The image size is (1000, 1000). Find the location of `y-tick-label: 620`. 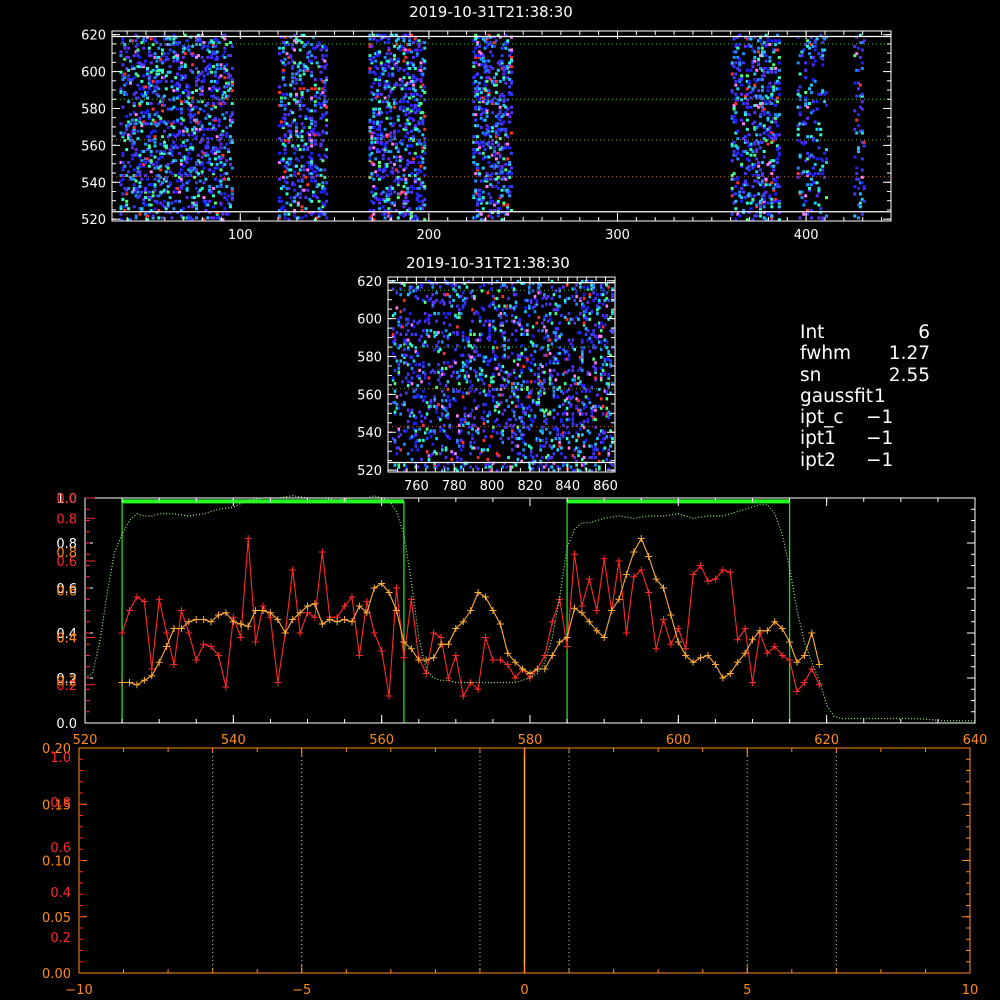

y-tick-label: 620 is located at coordinates (93, 36).